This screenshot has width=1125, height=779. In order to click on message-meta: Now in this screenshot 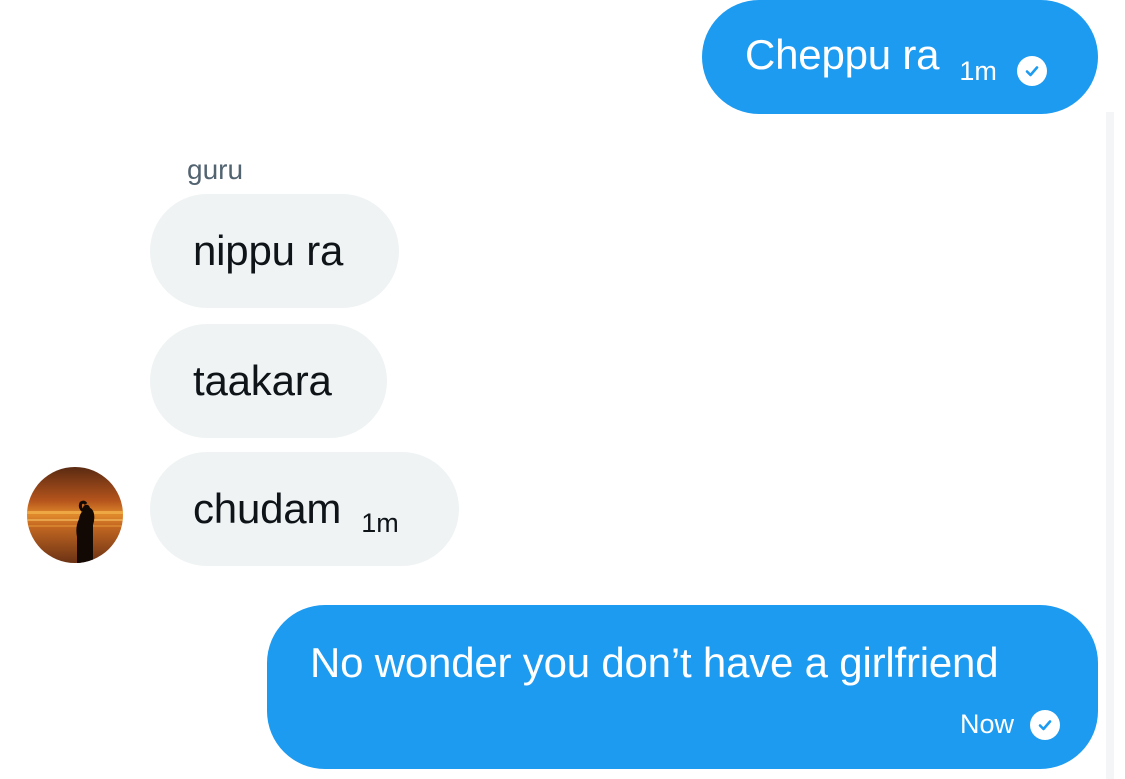, I will do `click(1010, 724)`.